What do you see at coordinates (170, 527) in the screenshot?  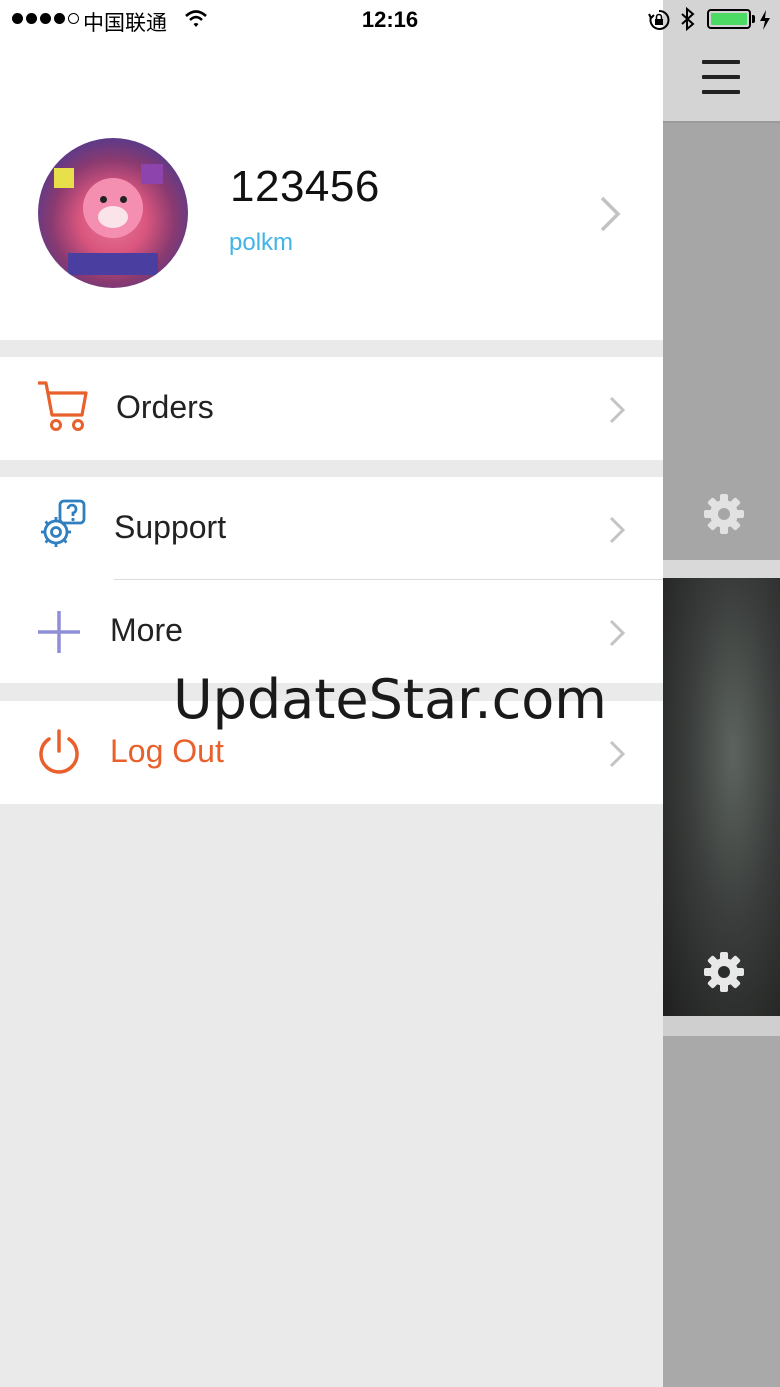 I see `menu-item-label: Support` at bounding box center [170, 527].